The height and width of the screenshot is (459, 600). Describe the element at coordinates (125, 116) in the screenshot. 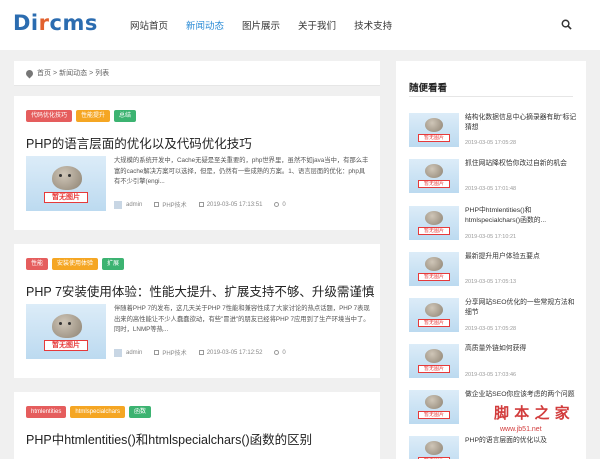

I see `tag: 总结` at that location.